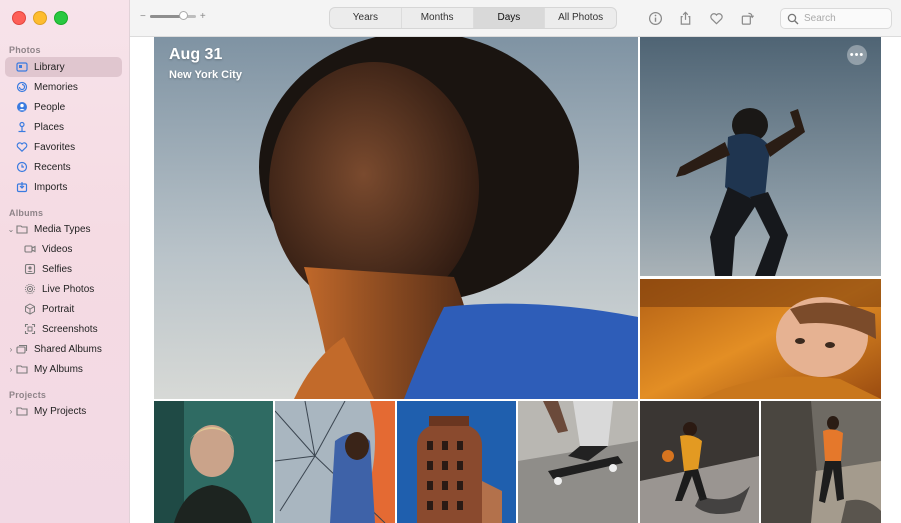  I want to click on photo-skateboard, so click(578, 462).